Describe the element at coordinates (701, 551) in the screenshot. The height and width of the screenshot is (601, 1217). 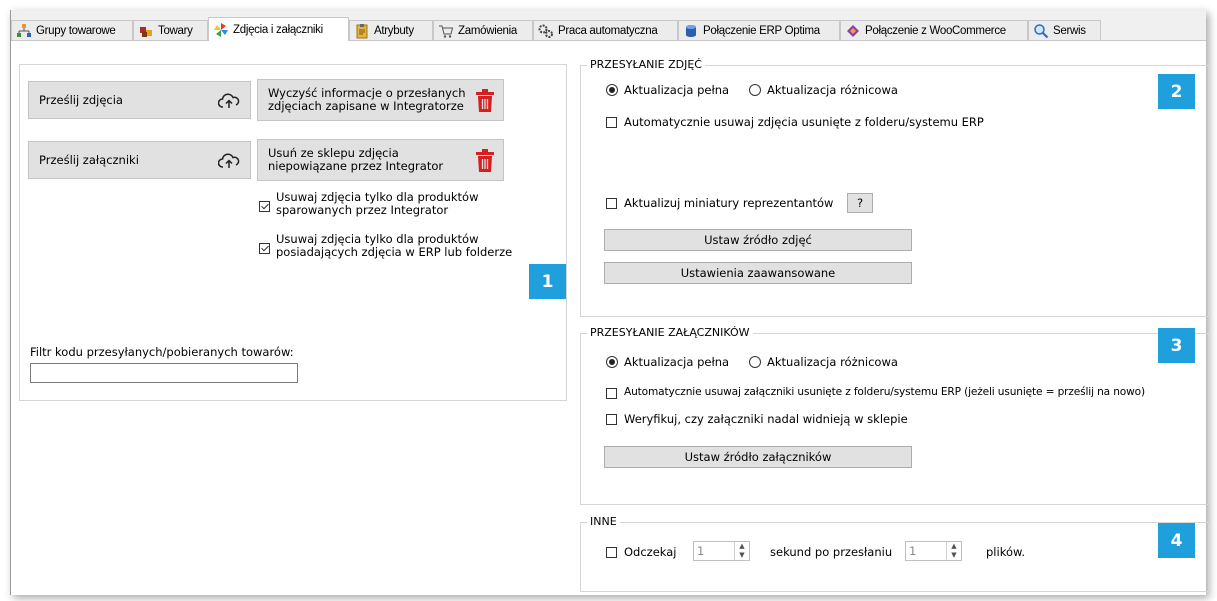
I see `wait-seconds-value: 1` at that location.